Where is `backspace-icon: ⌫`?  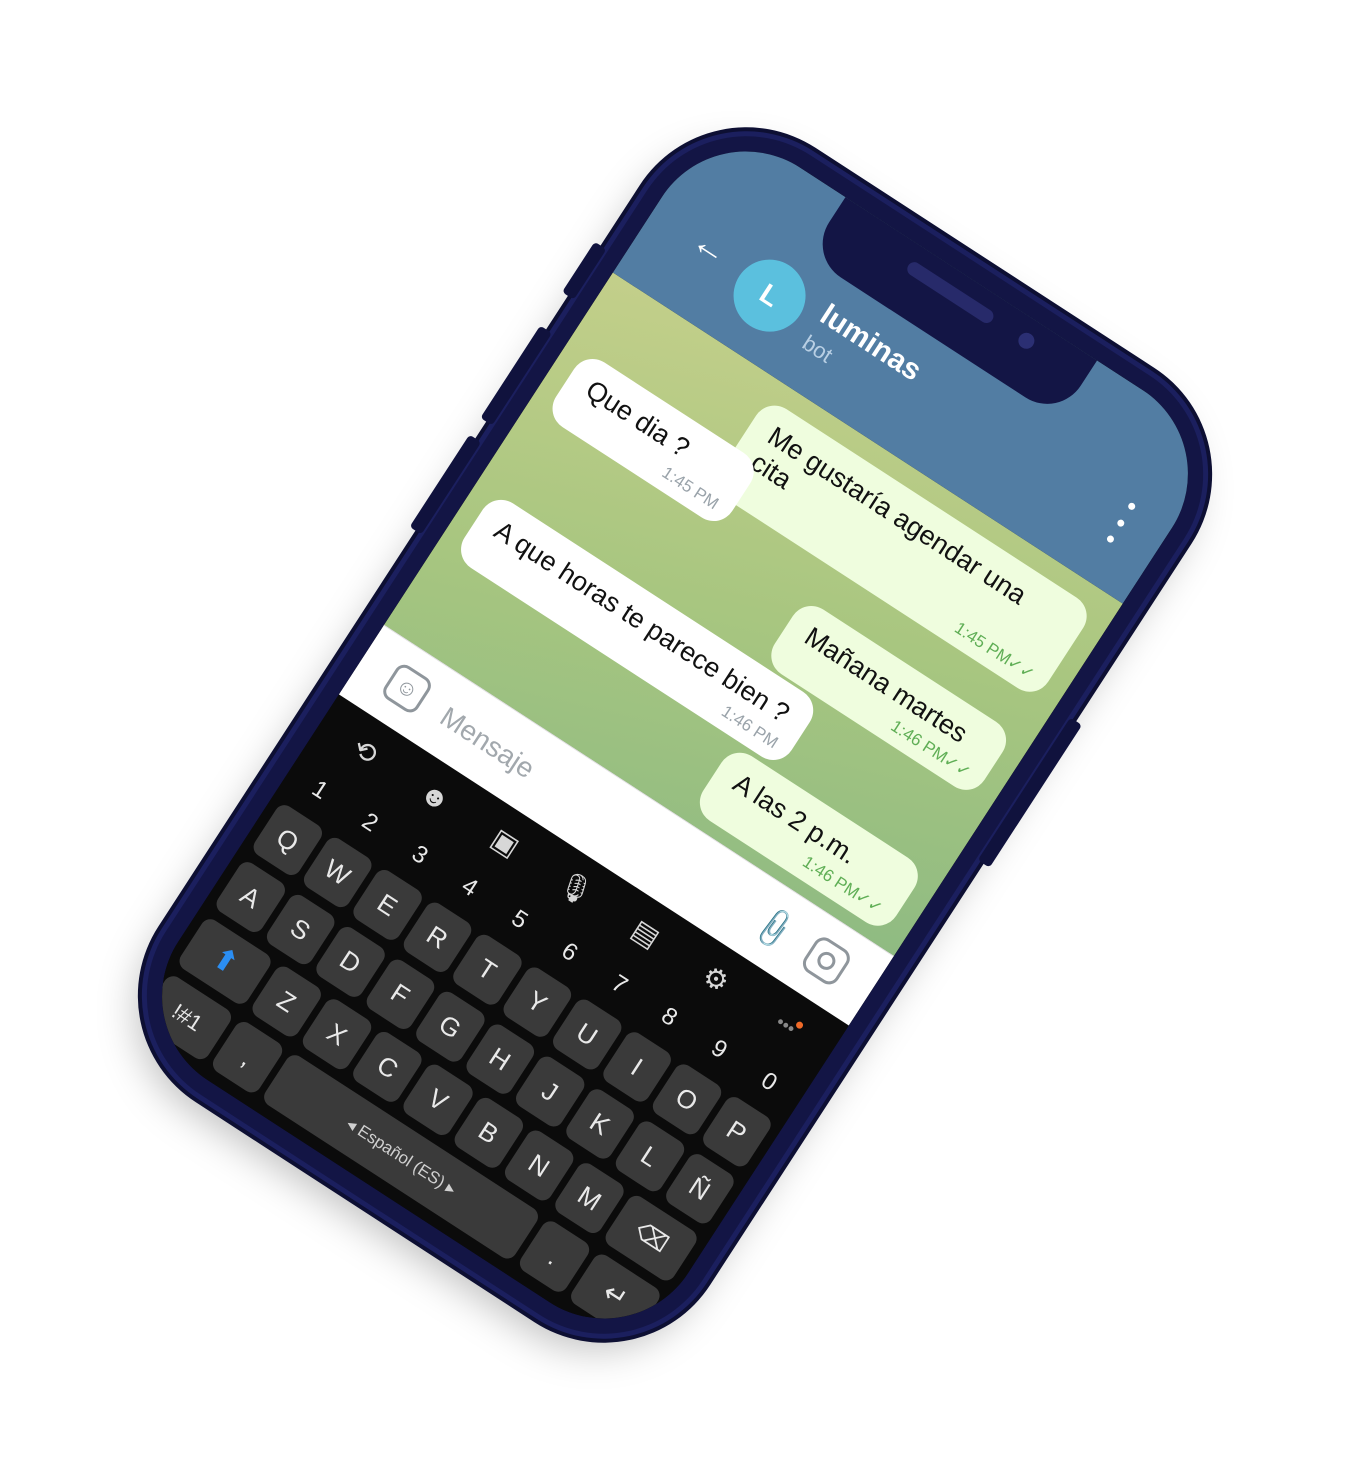 backspace-icon: ⌫ is located at coordinates (651, 1238).